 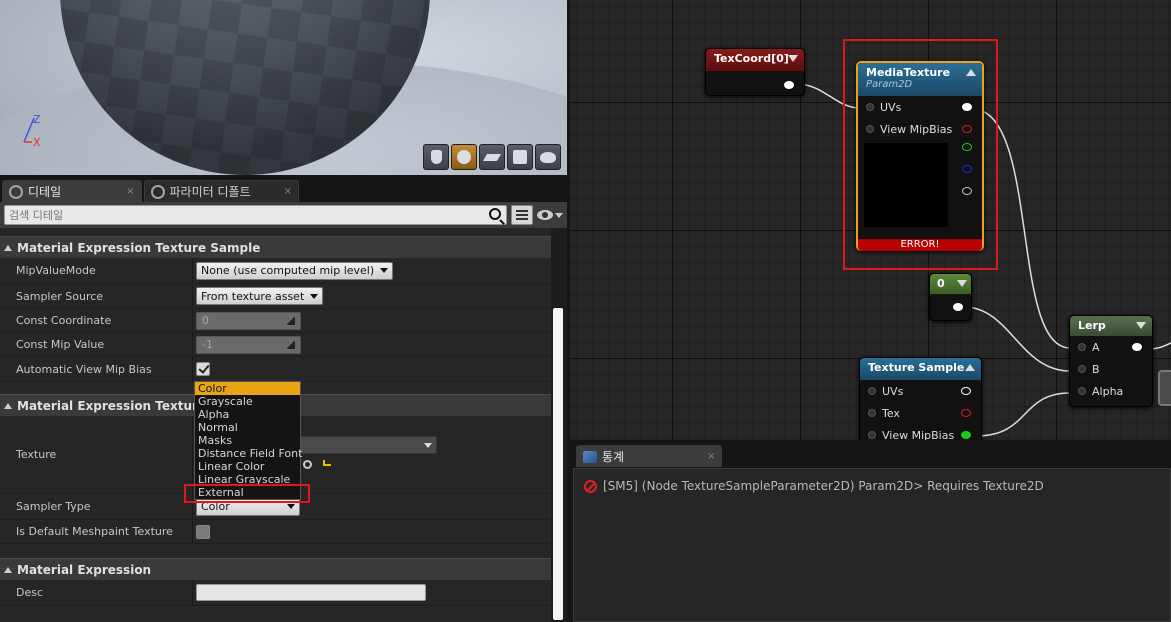 I want to click on combo-value: Color, so click(x=215, y=506).